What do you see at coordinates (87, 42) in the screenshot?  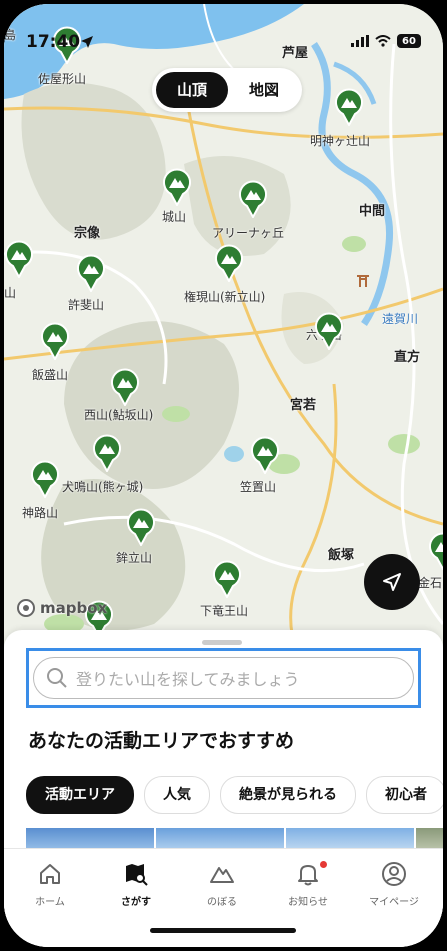 I see `location-services-icon` at bounding box center [87, 42].